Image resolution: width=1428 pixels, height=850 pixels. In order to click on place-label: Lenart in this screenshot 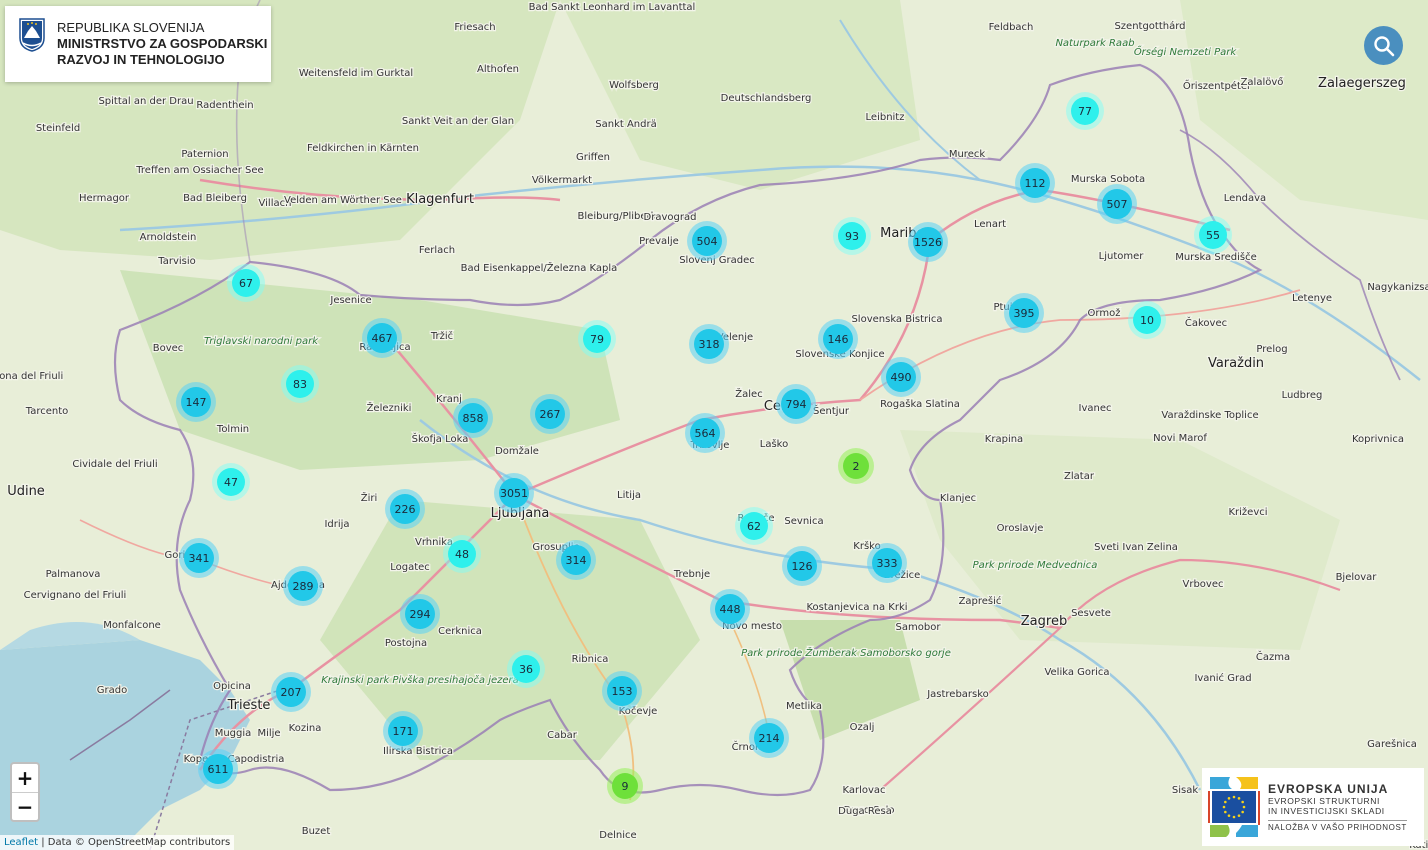, I will do `click(990, 224)`.